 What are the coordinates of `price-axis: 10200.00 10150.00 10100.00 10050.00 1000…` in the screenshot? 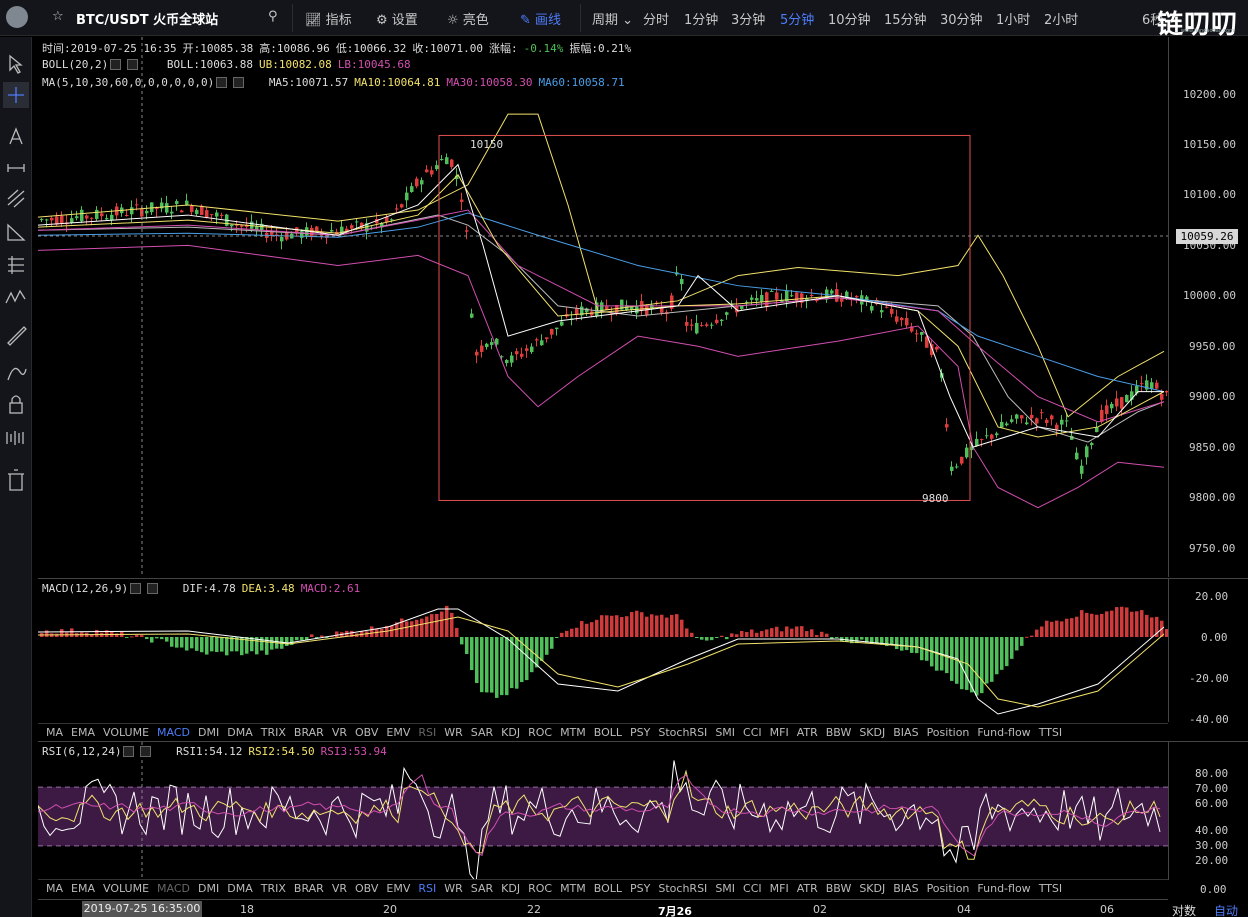 It's located at (1208, 307).